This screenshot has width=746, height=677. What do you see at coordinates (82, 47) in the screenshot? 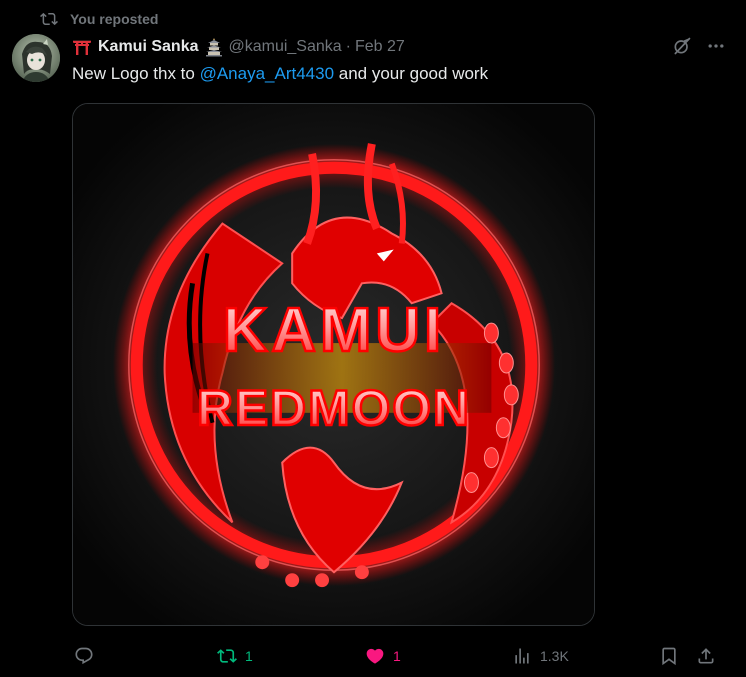
I see `torii-gate-emoji` at bounding box center [82, 47].